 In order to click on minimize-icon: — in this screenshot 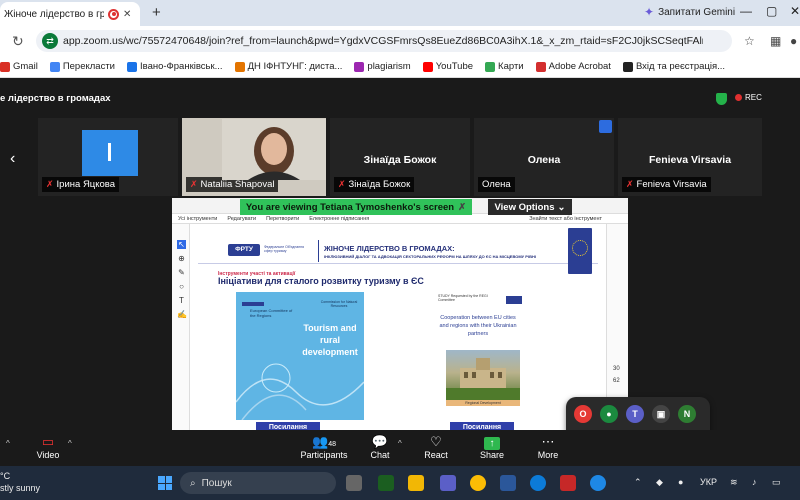, I will do `click(746, 11)`.